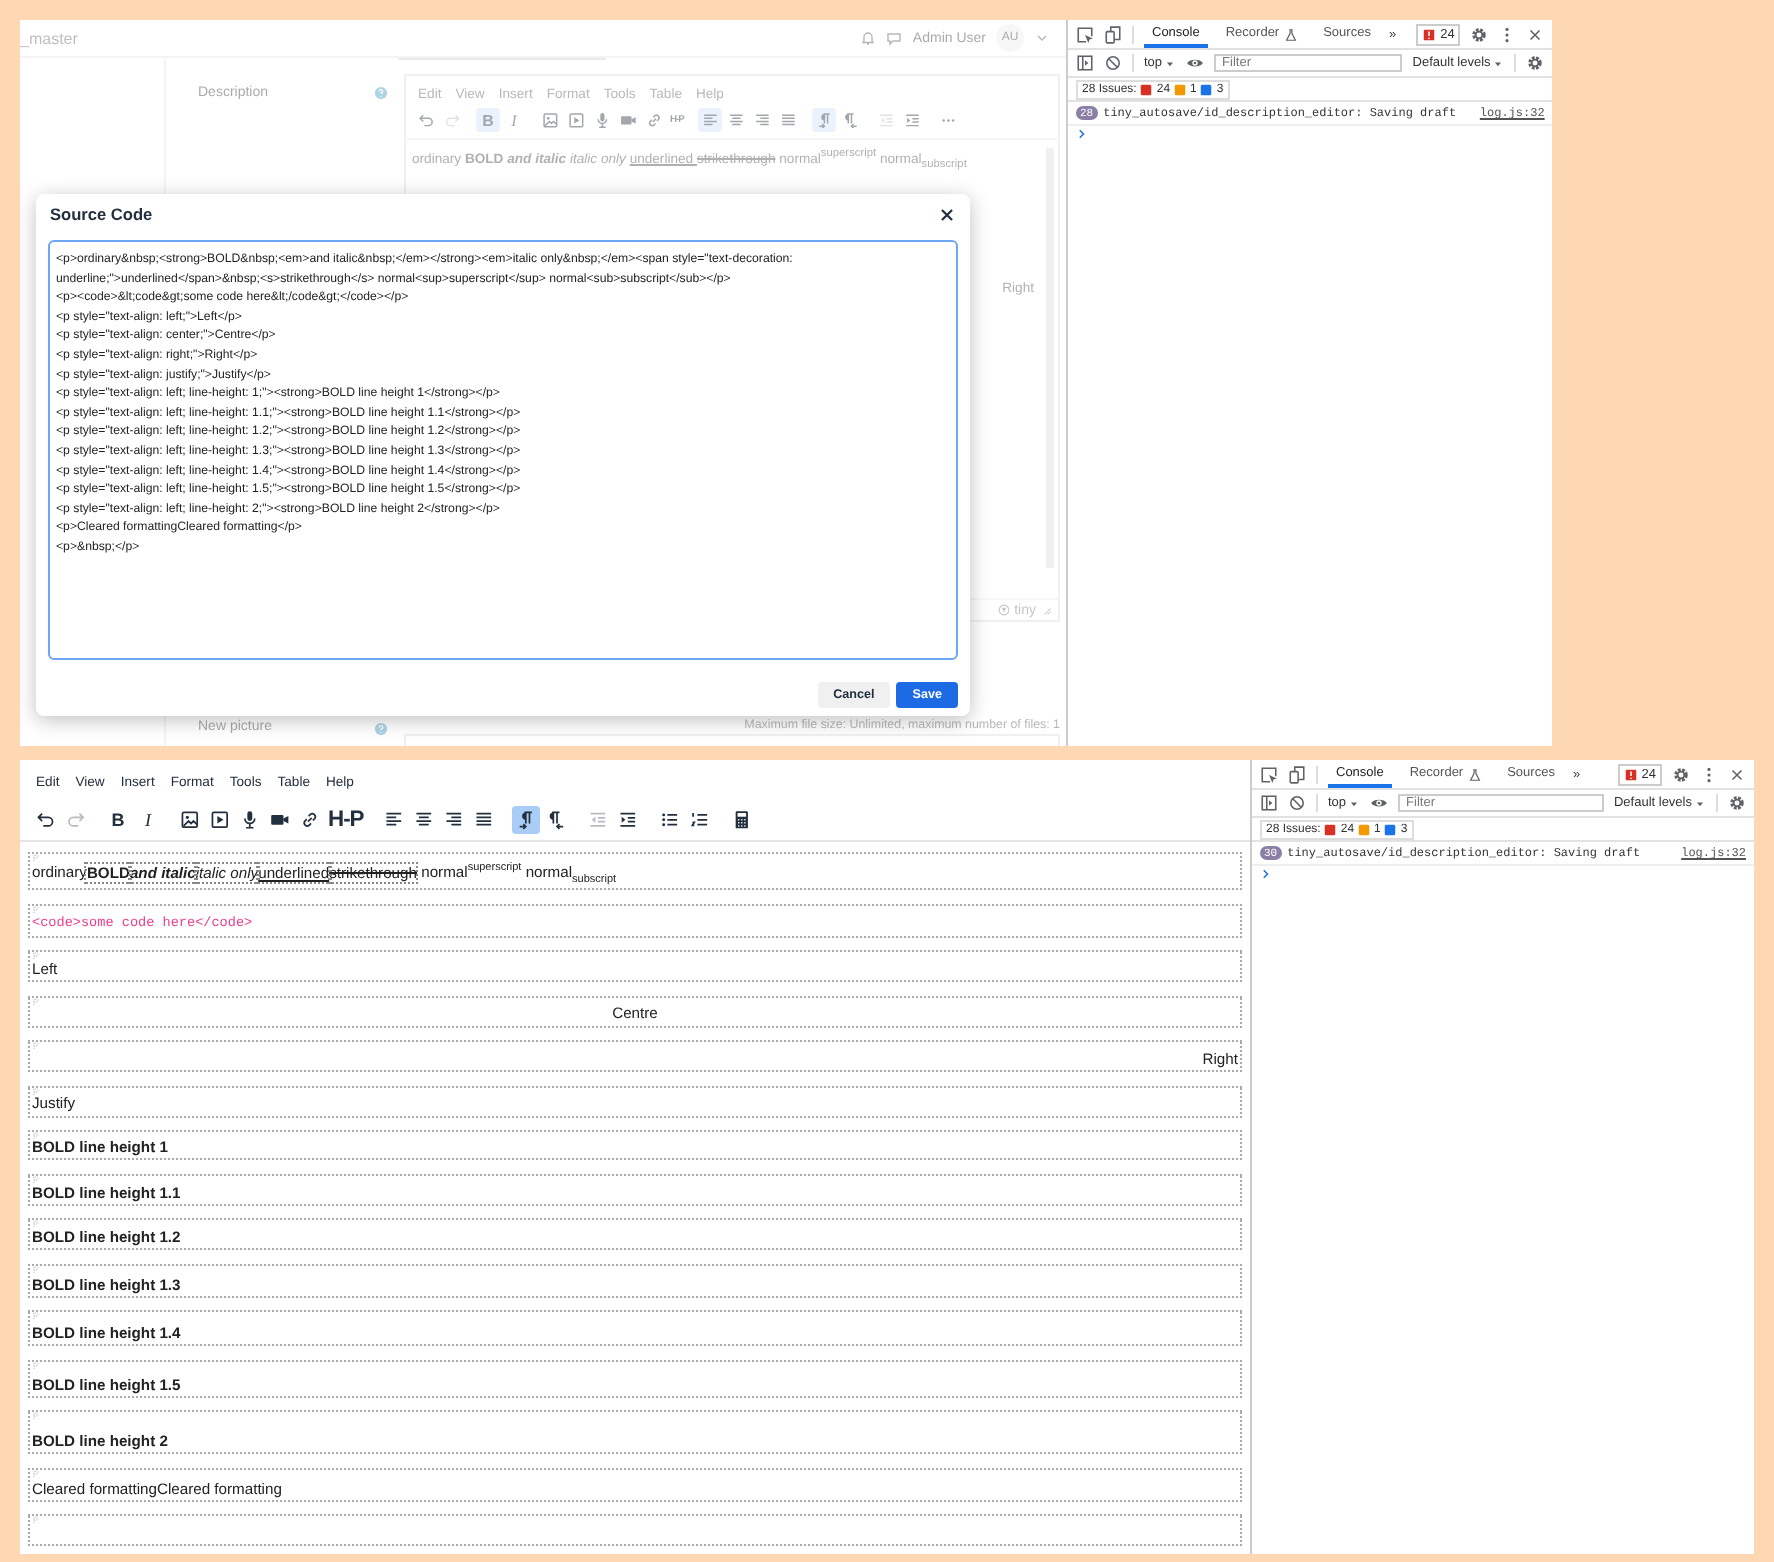  What do you see at coordinates (1046, 610) in the screenshot?
I see `resize-handle-icon` at bounding box center [1046, 610].